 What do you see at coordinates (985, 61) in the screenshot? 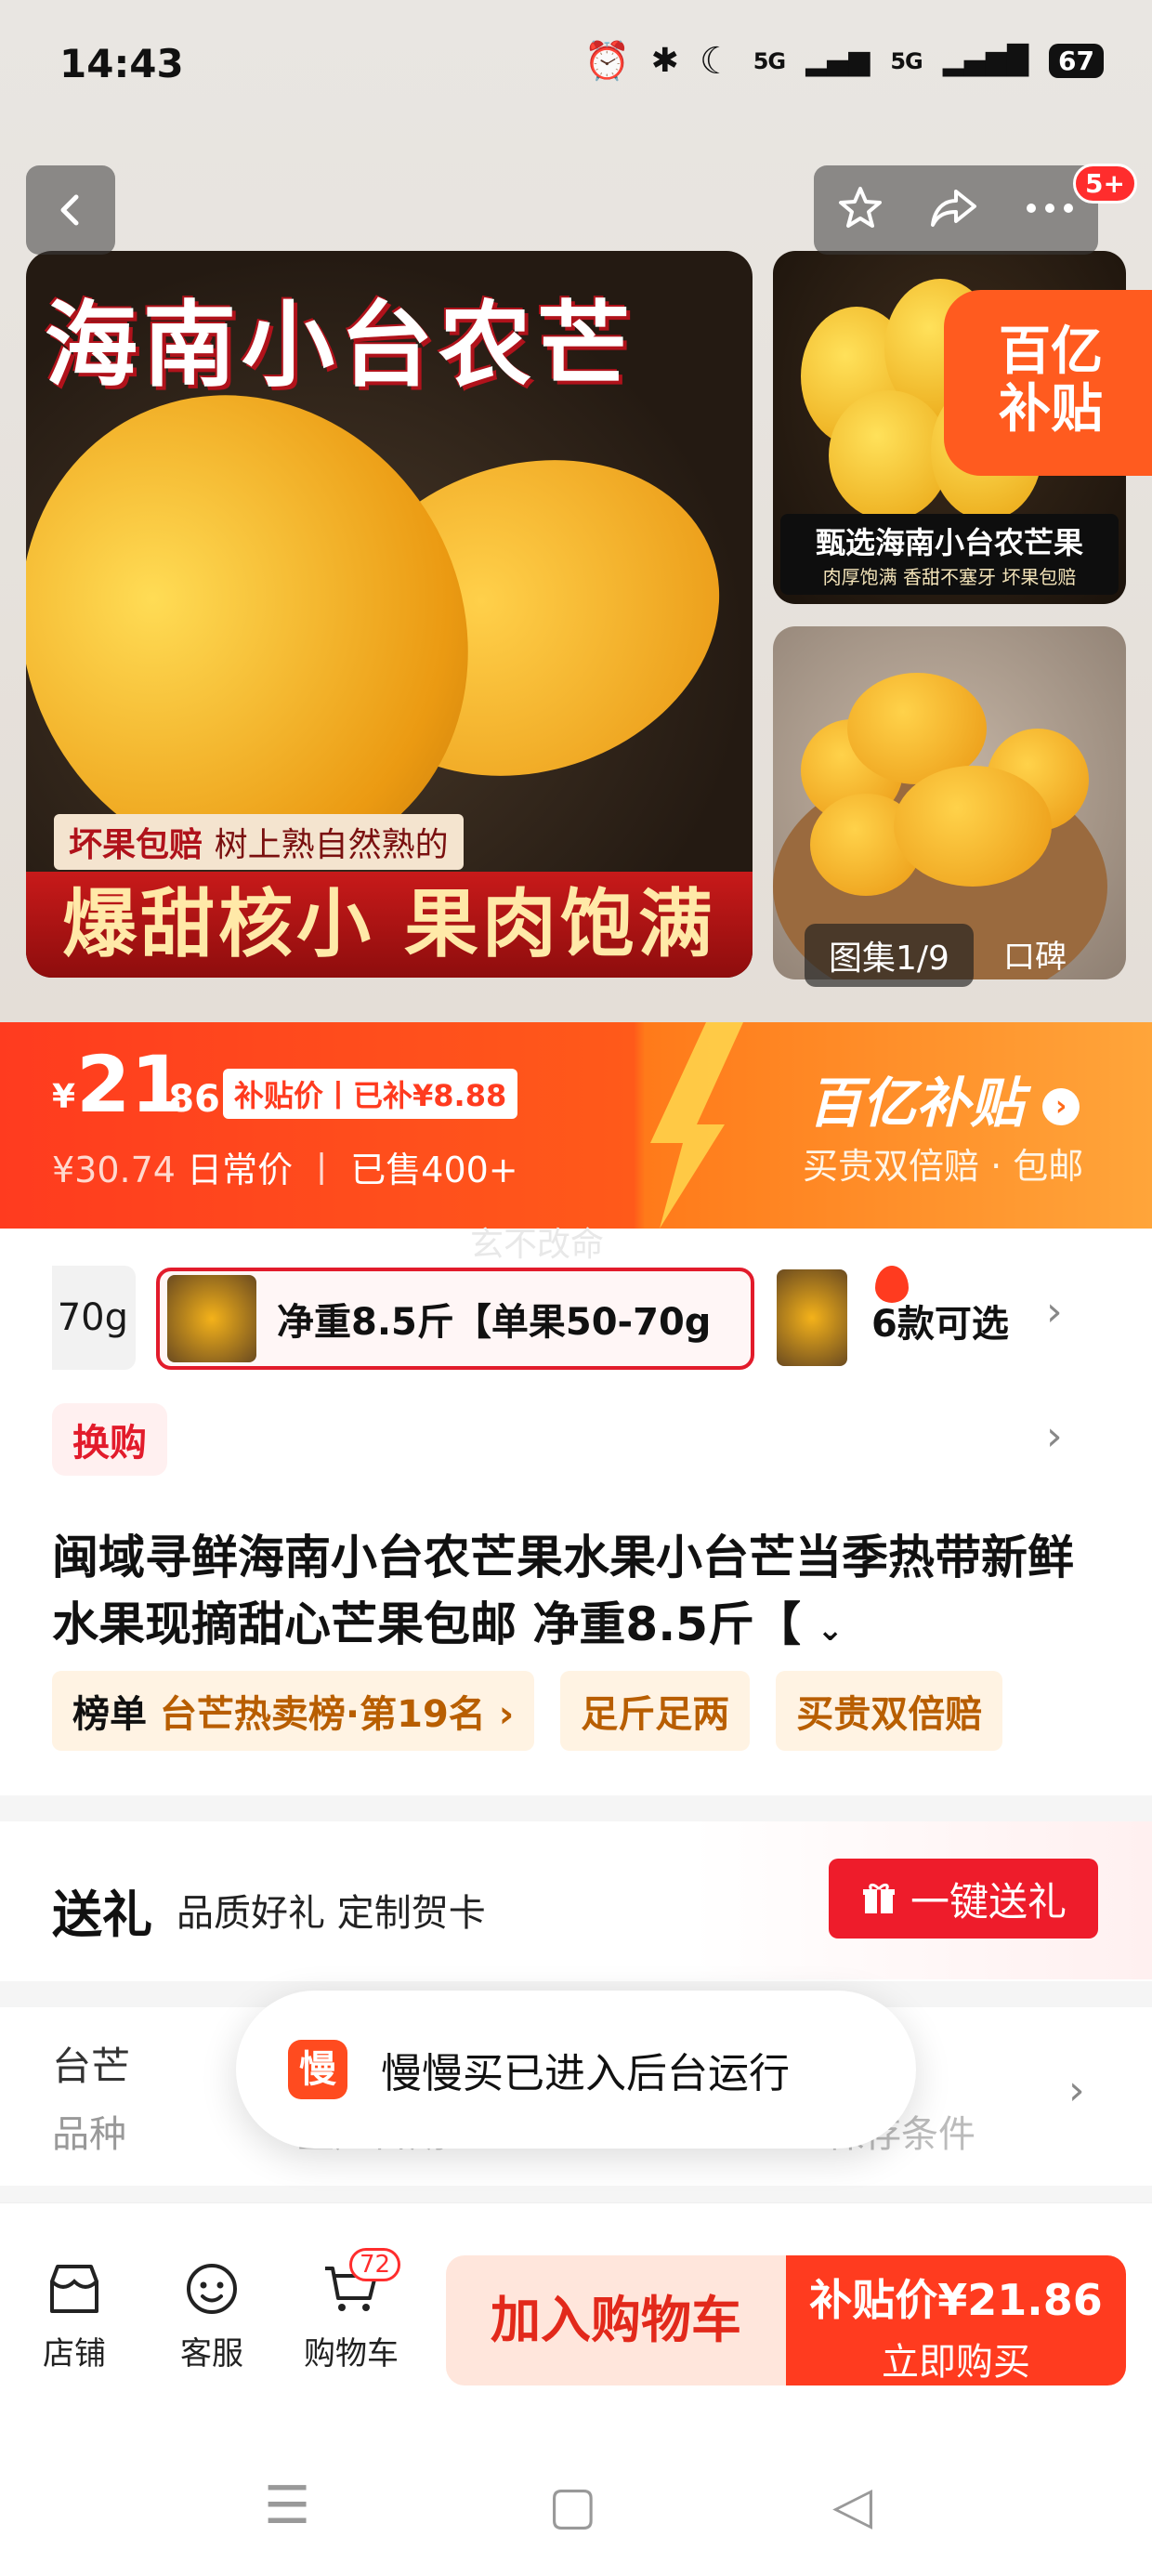
I see `signal-bars-icon-2: ▂▄▆█` at bounding box center [985, 61].